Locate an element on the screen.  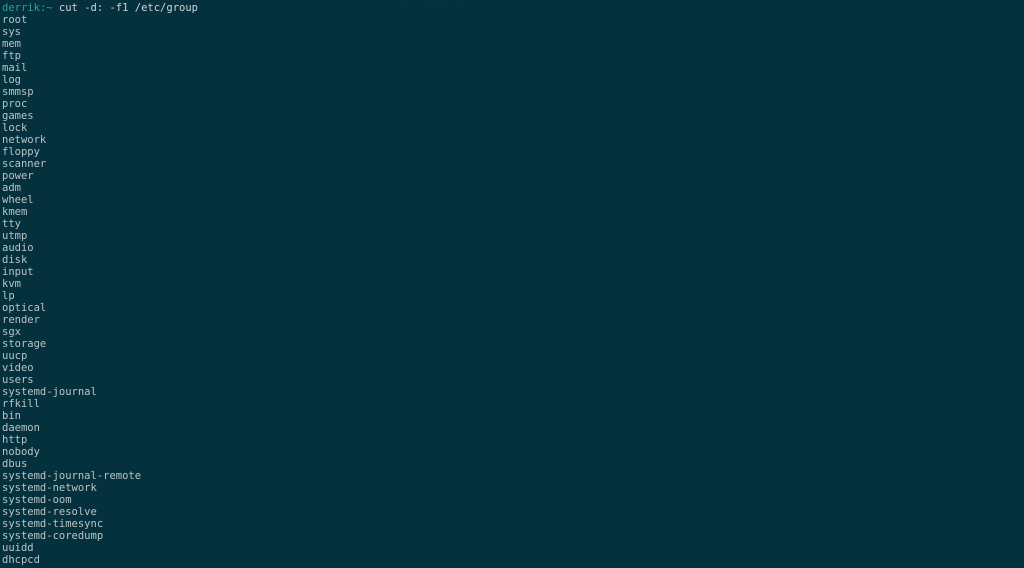
output-line: network is located at coordinates (24, 140).